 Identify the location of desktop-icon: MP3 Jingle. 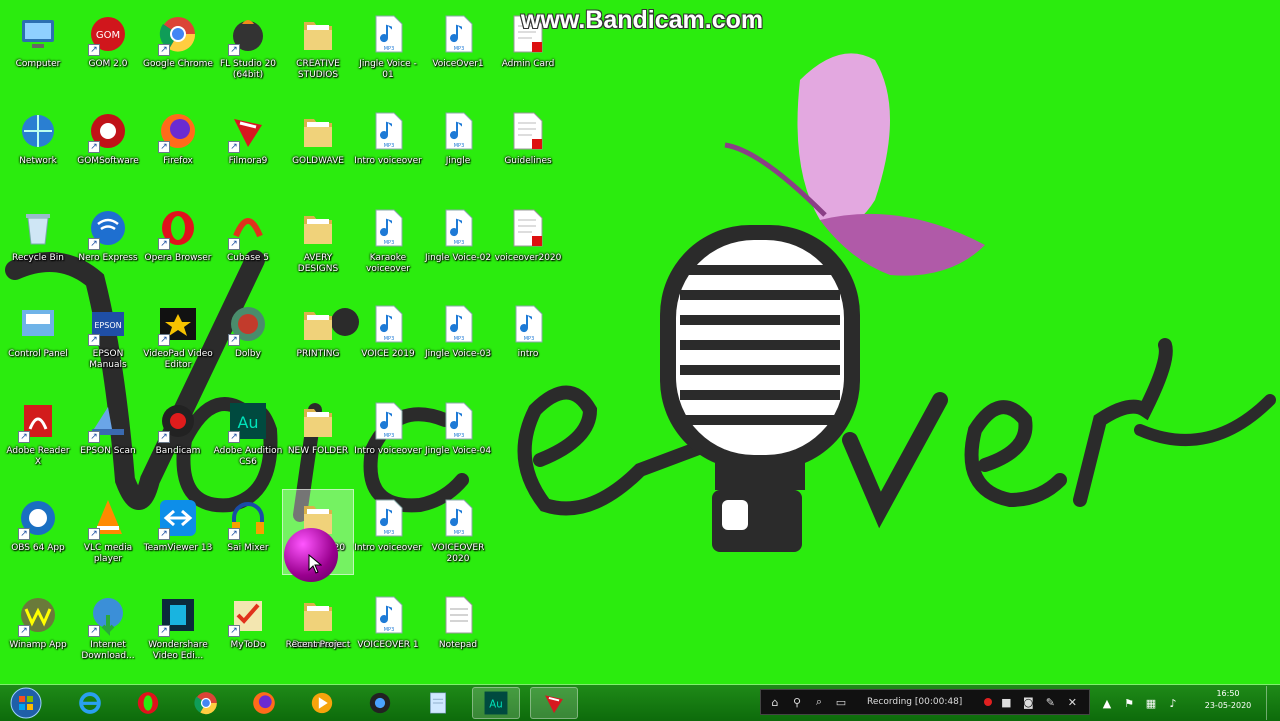
(458, 145).